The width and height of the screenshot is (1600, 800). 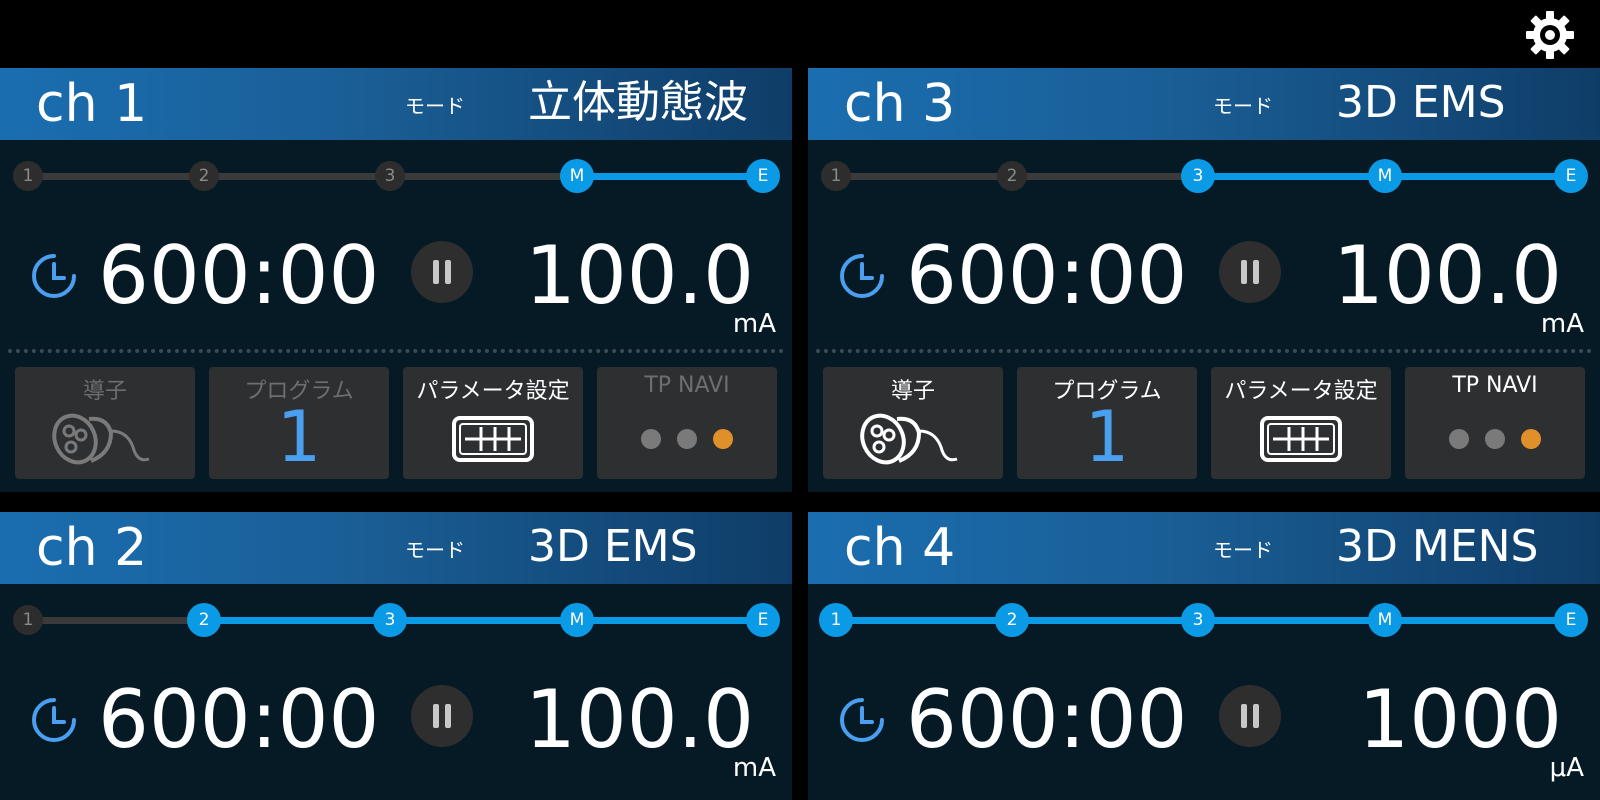 What do you see at coordinates (1437, 547) in the screenshot?
I see `mode-value: 3D MENS` at bounding box center [1437, 547].